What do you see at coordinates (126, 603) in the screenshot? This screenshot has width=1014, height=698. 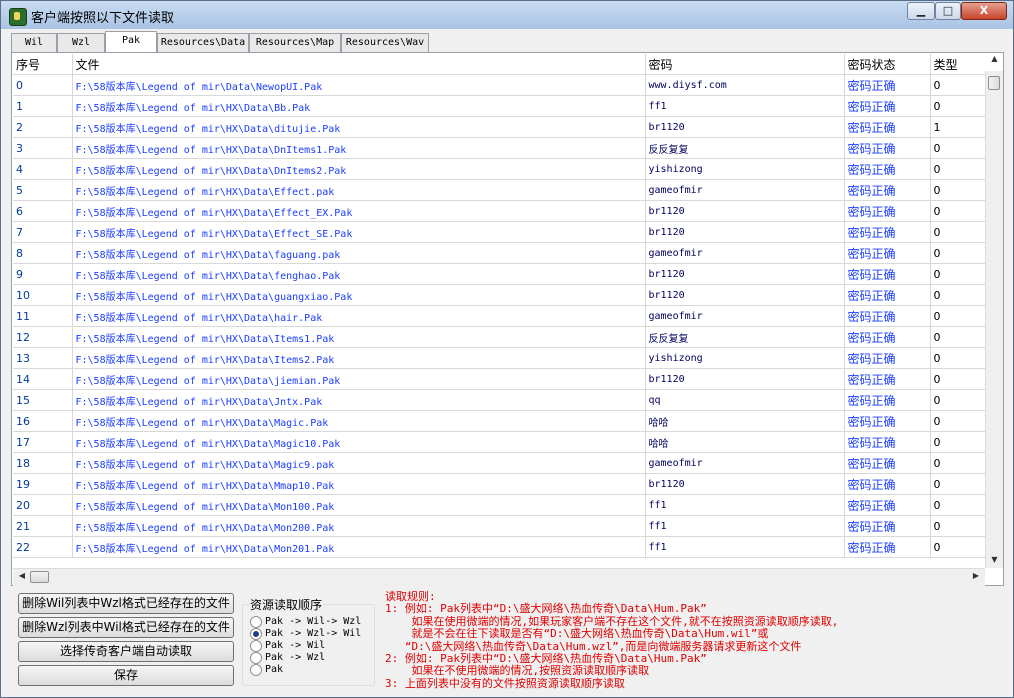 I see `delete-wil-duplicates-button: 删除Wil列表中Wzl格式已经存在的文件` at bounding box center [126, 603].